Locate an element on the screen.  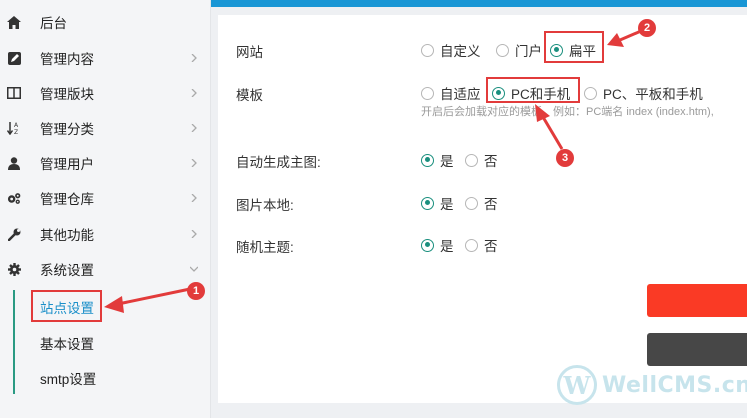
template-option-pc-tablet-mobile: PC、平板和手机 is located at coordinates (643, 93).